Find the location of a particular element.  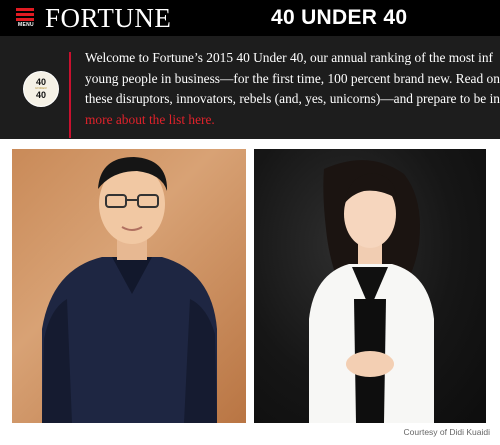

badge-bottom-number: 40 is located at coordinates (40, 95).